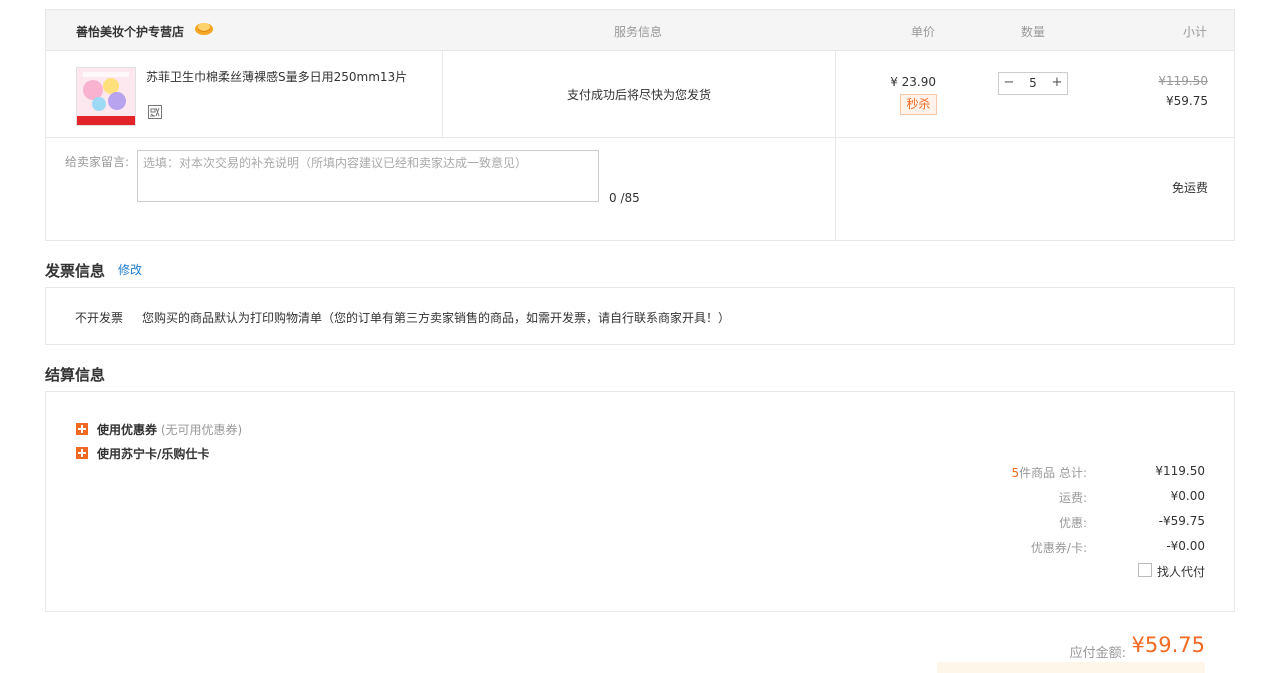  I want to click on items-total-text: 件商品 总计:, so click(1053, 473).